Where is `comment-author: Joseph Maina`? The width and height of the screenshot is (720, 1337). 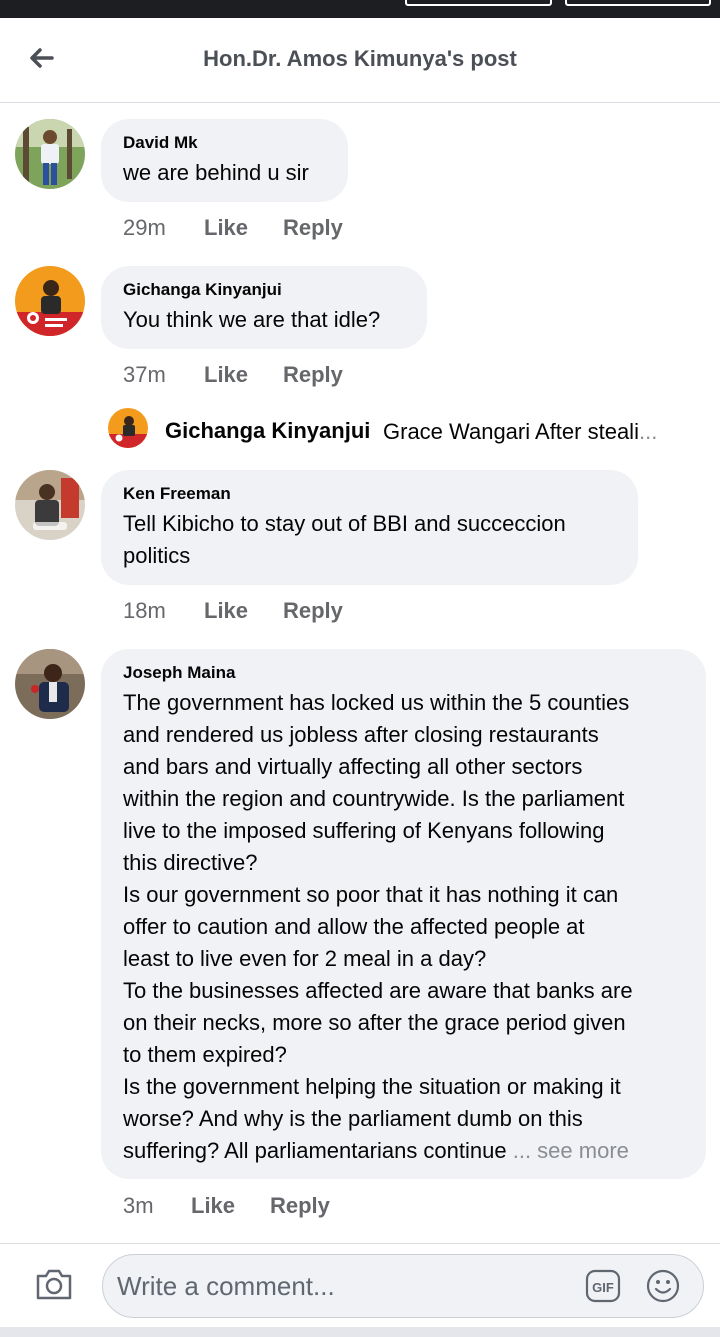
comment-author: Joseph Maina is located at coordinates (403, 673).